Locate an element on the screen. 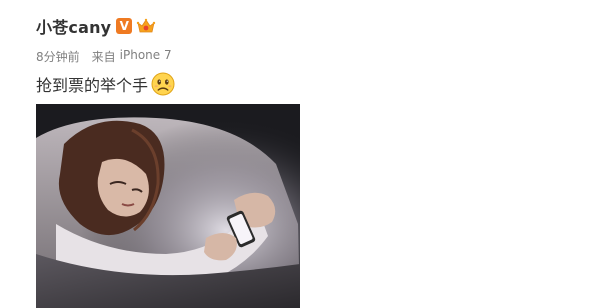 This screenshot has width=589, height=308. post-text: 抢到票的举个手 is located at coordinates (92, 85).